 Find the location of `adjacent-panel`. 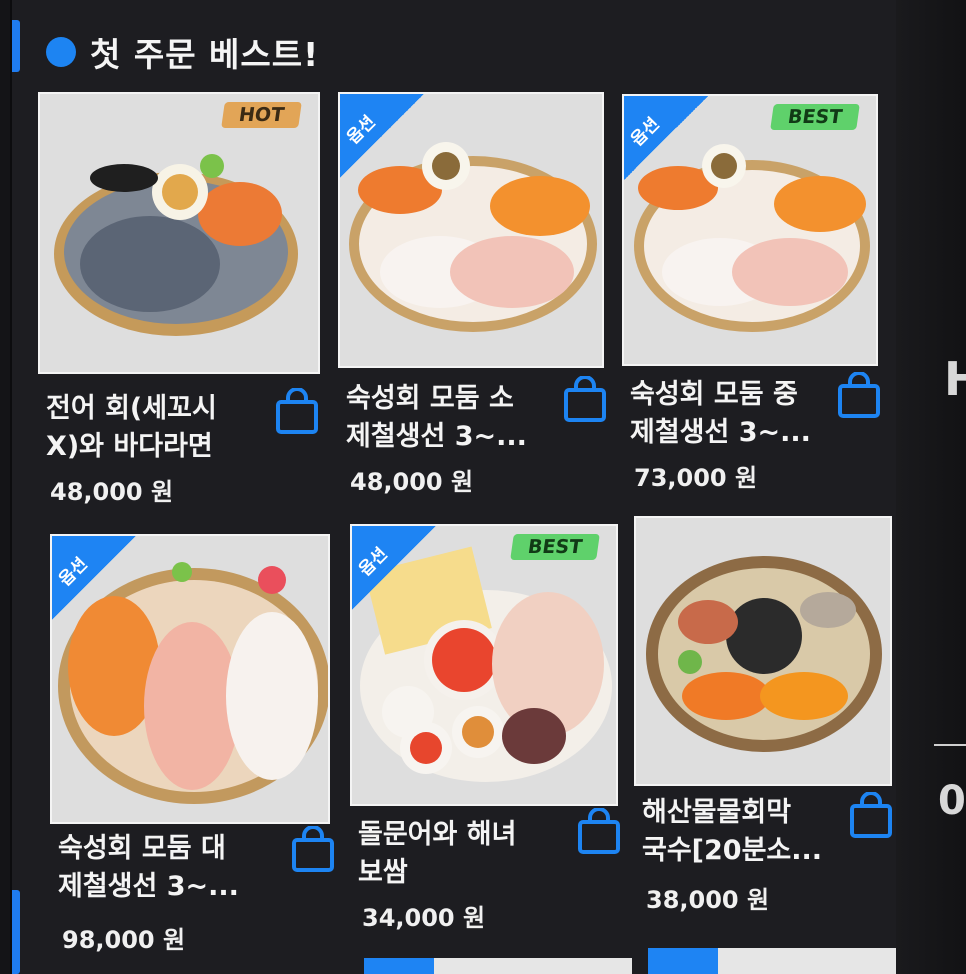

adjacent-panel is located at coordinates (931, 487).